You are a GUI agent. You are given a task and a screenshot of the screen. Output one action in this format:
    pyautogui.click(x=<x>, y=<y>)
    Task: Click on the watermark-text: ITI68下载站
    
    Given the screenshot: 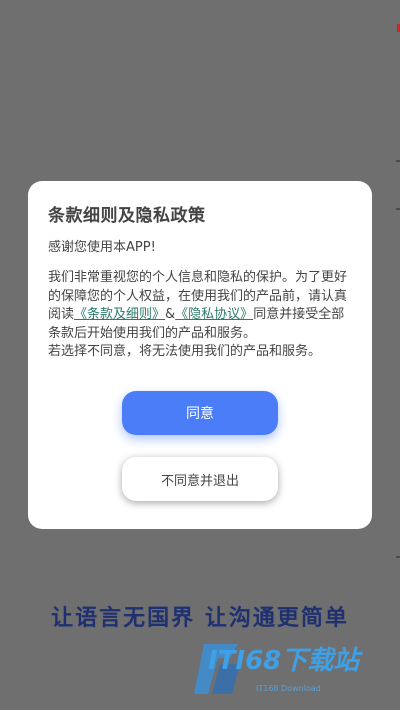 What is the action you would take?
    pyautogui.click(x=284, y=661)
    